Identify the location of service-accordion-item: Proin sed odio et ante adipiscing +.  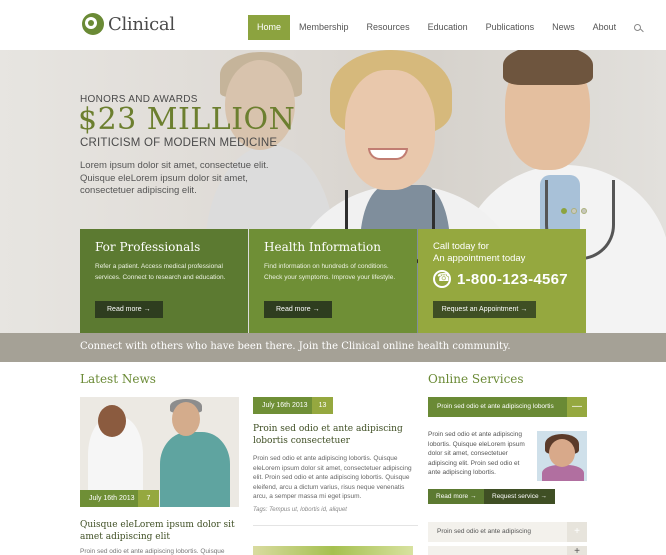
(507, 532).